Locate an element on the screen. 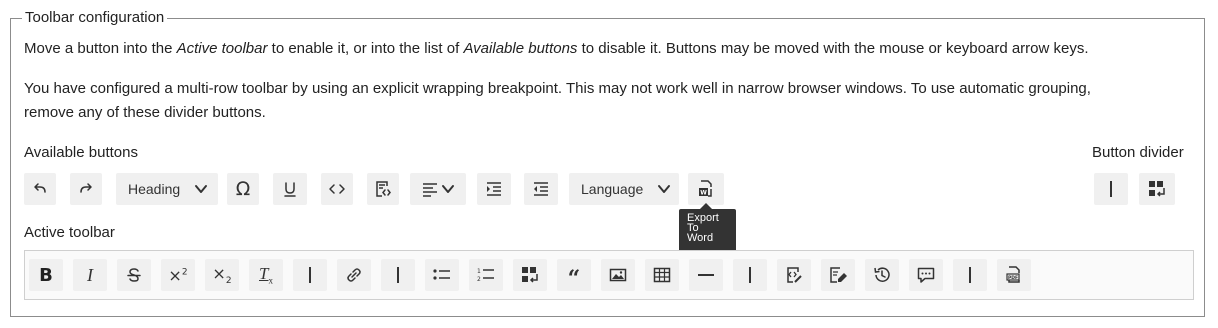  indent-button is located at coordinates (494, 189).